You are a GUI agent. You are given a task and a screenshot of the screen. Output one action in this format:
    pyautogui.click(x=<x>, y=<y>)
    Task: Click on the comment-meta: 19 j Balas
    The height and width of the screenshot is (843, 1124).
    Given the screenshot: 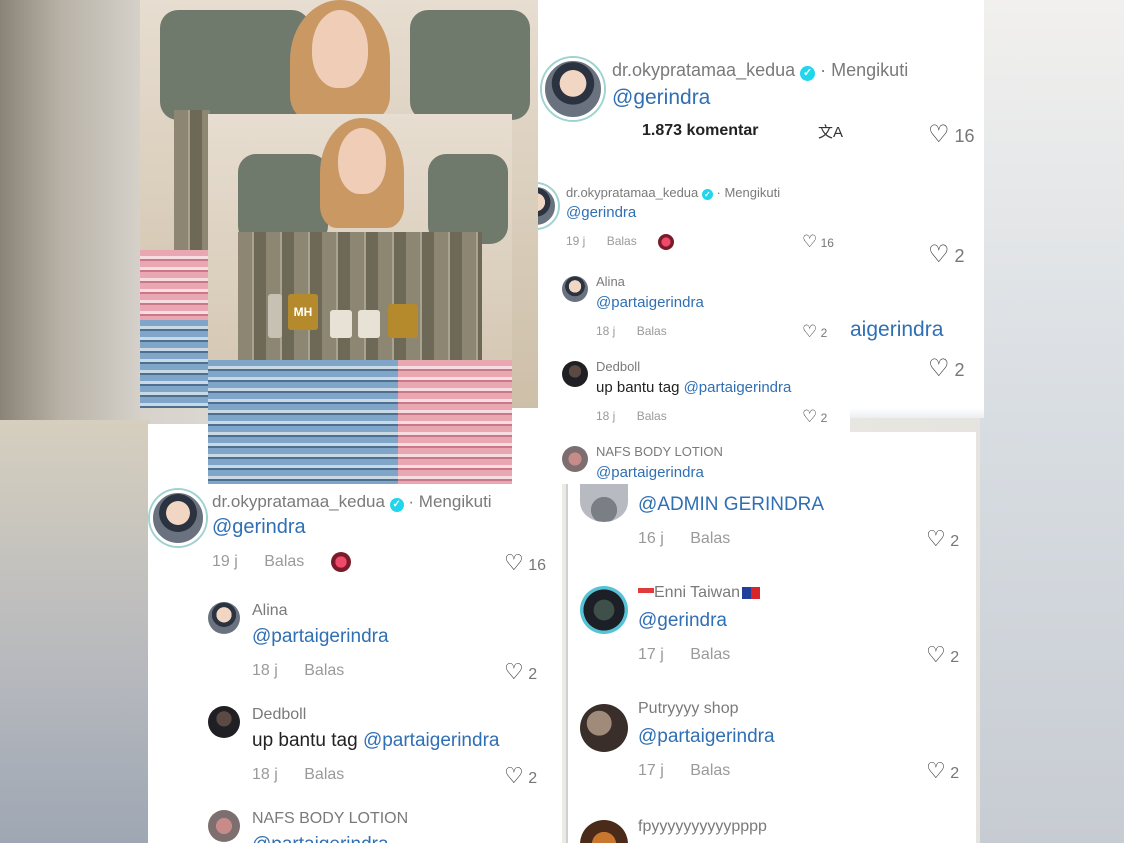 What is the action you would take?
    pyautogui.click(x=281, y=562)
    